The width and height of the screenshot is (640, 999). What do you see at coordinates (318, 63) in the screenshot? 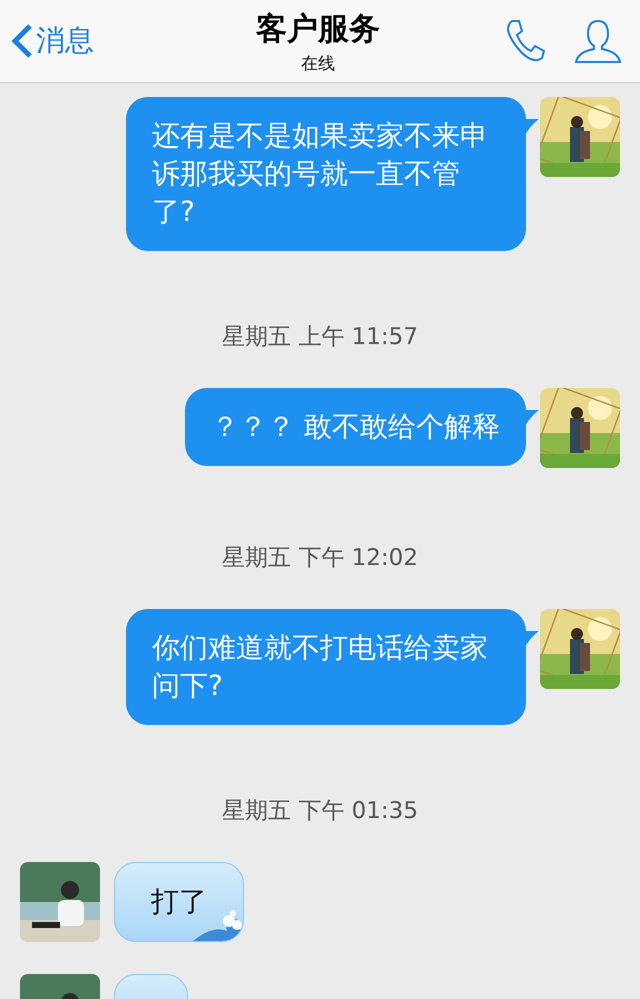
I see `online-status: 在线` at bounding box center [318, 63].